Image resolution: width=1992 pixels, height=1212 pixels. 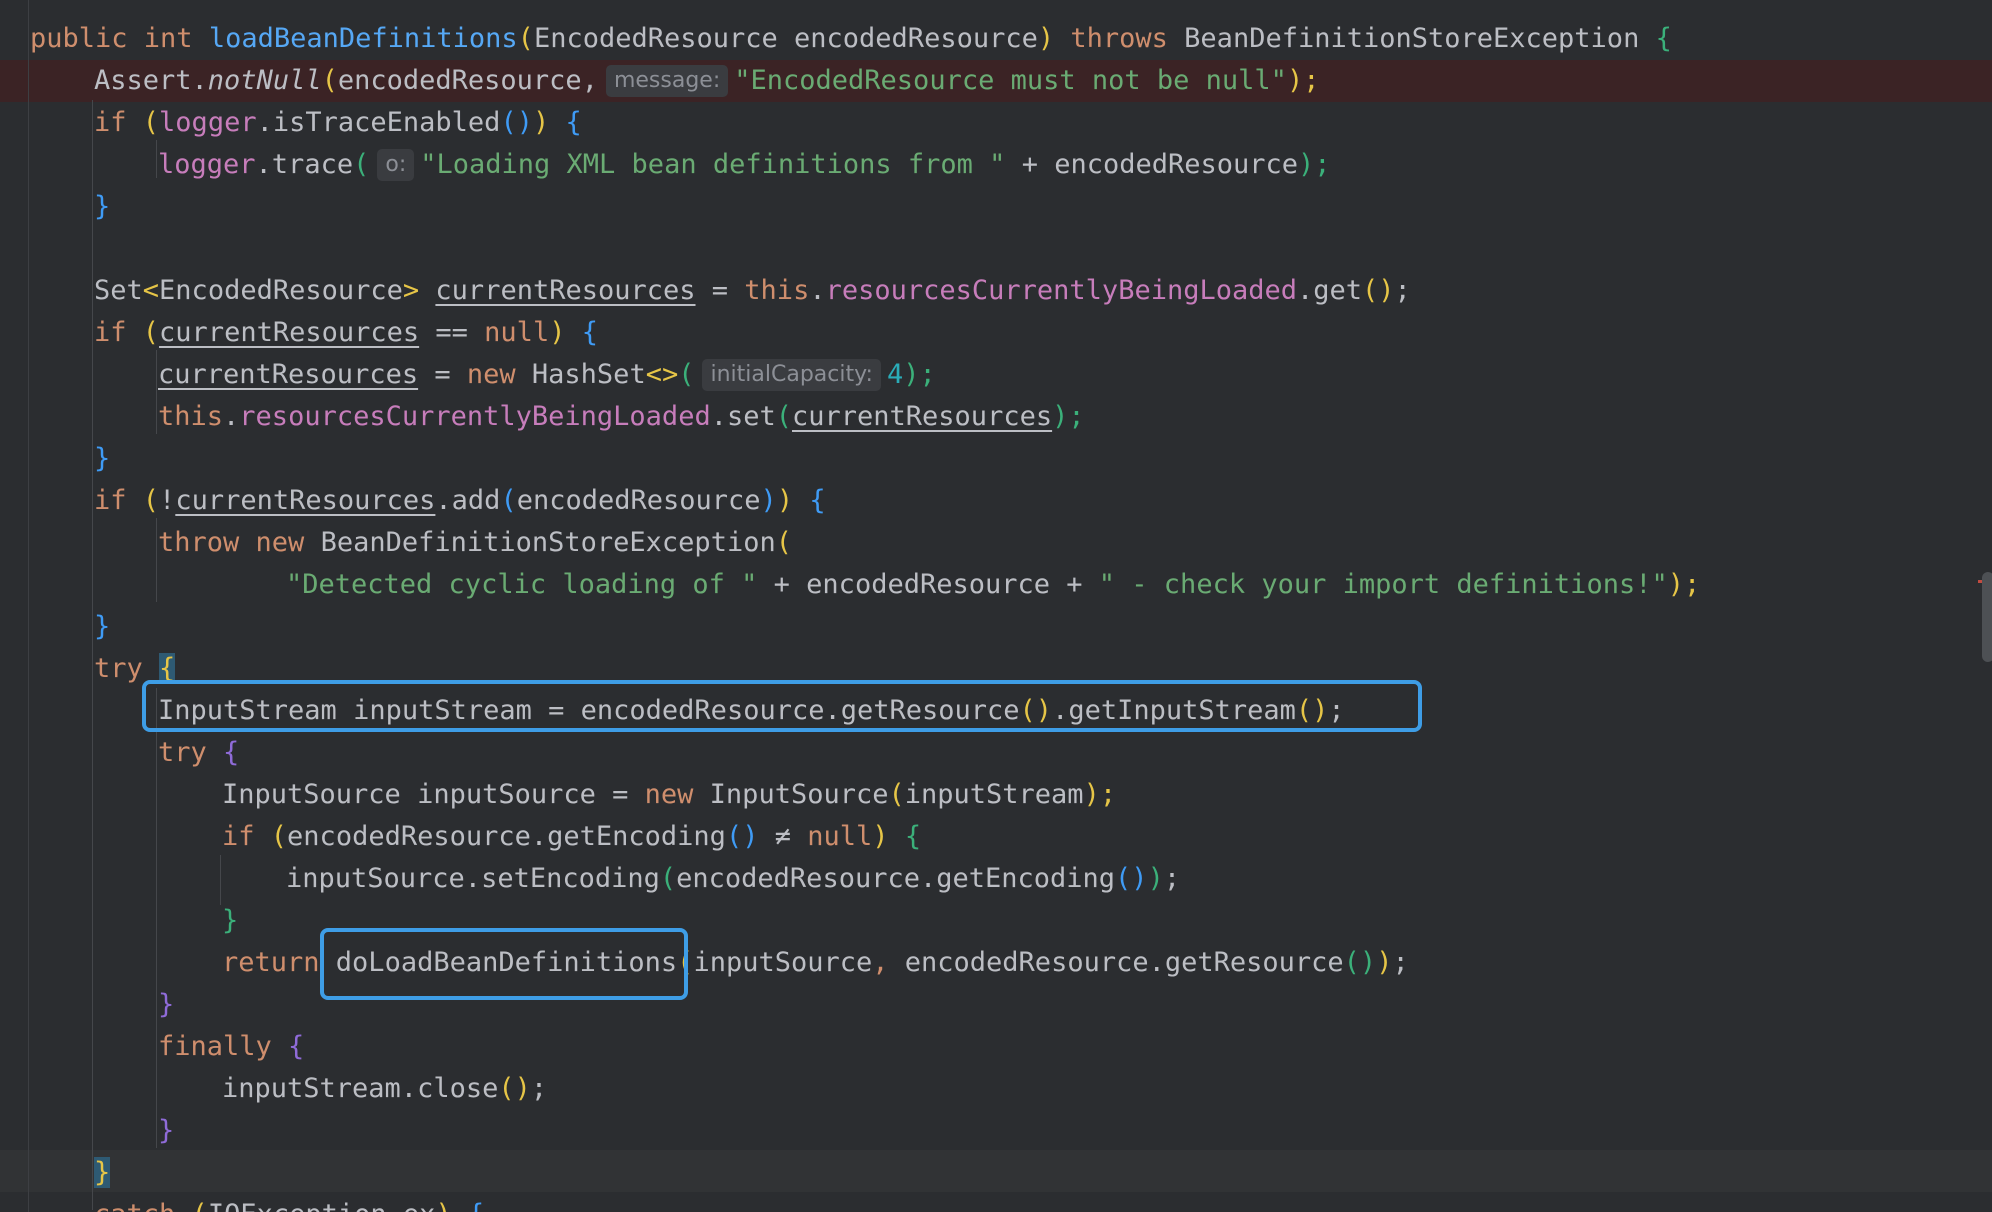 I want to click on code-token: catch, so click(x=143, y=1205).